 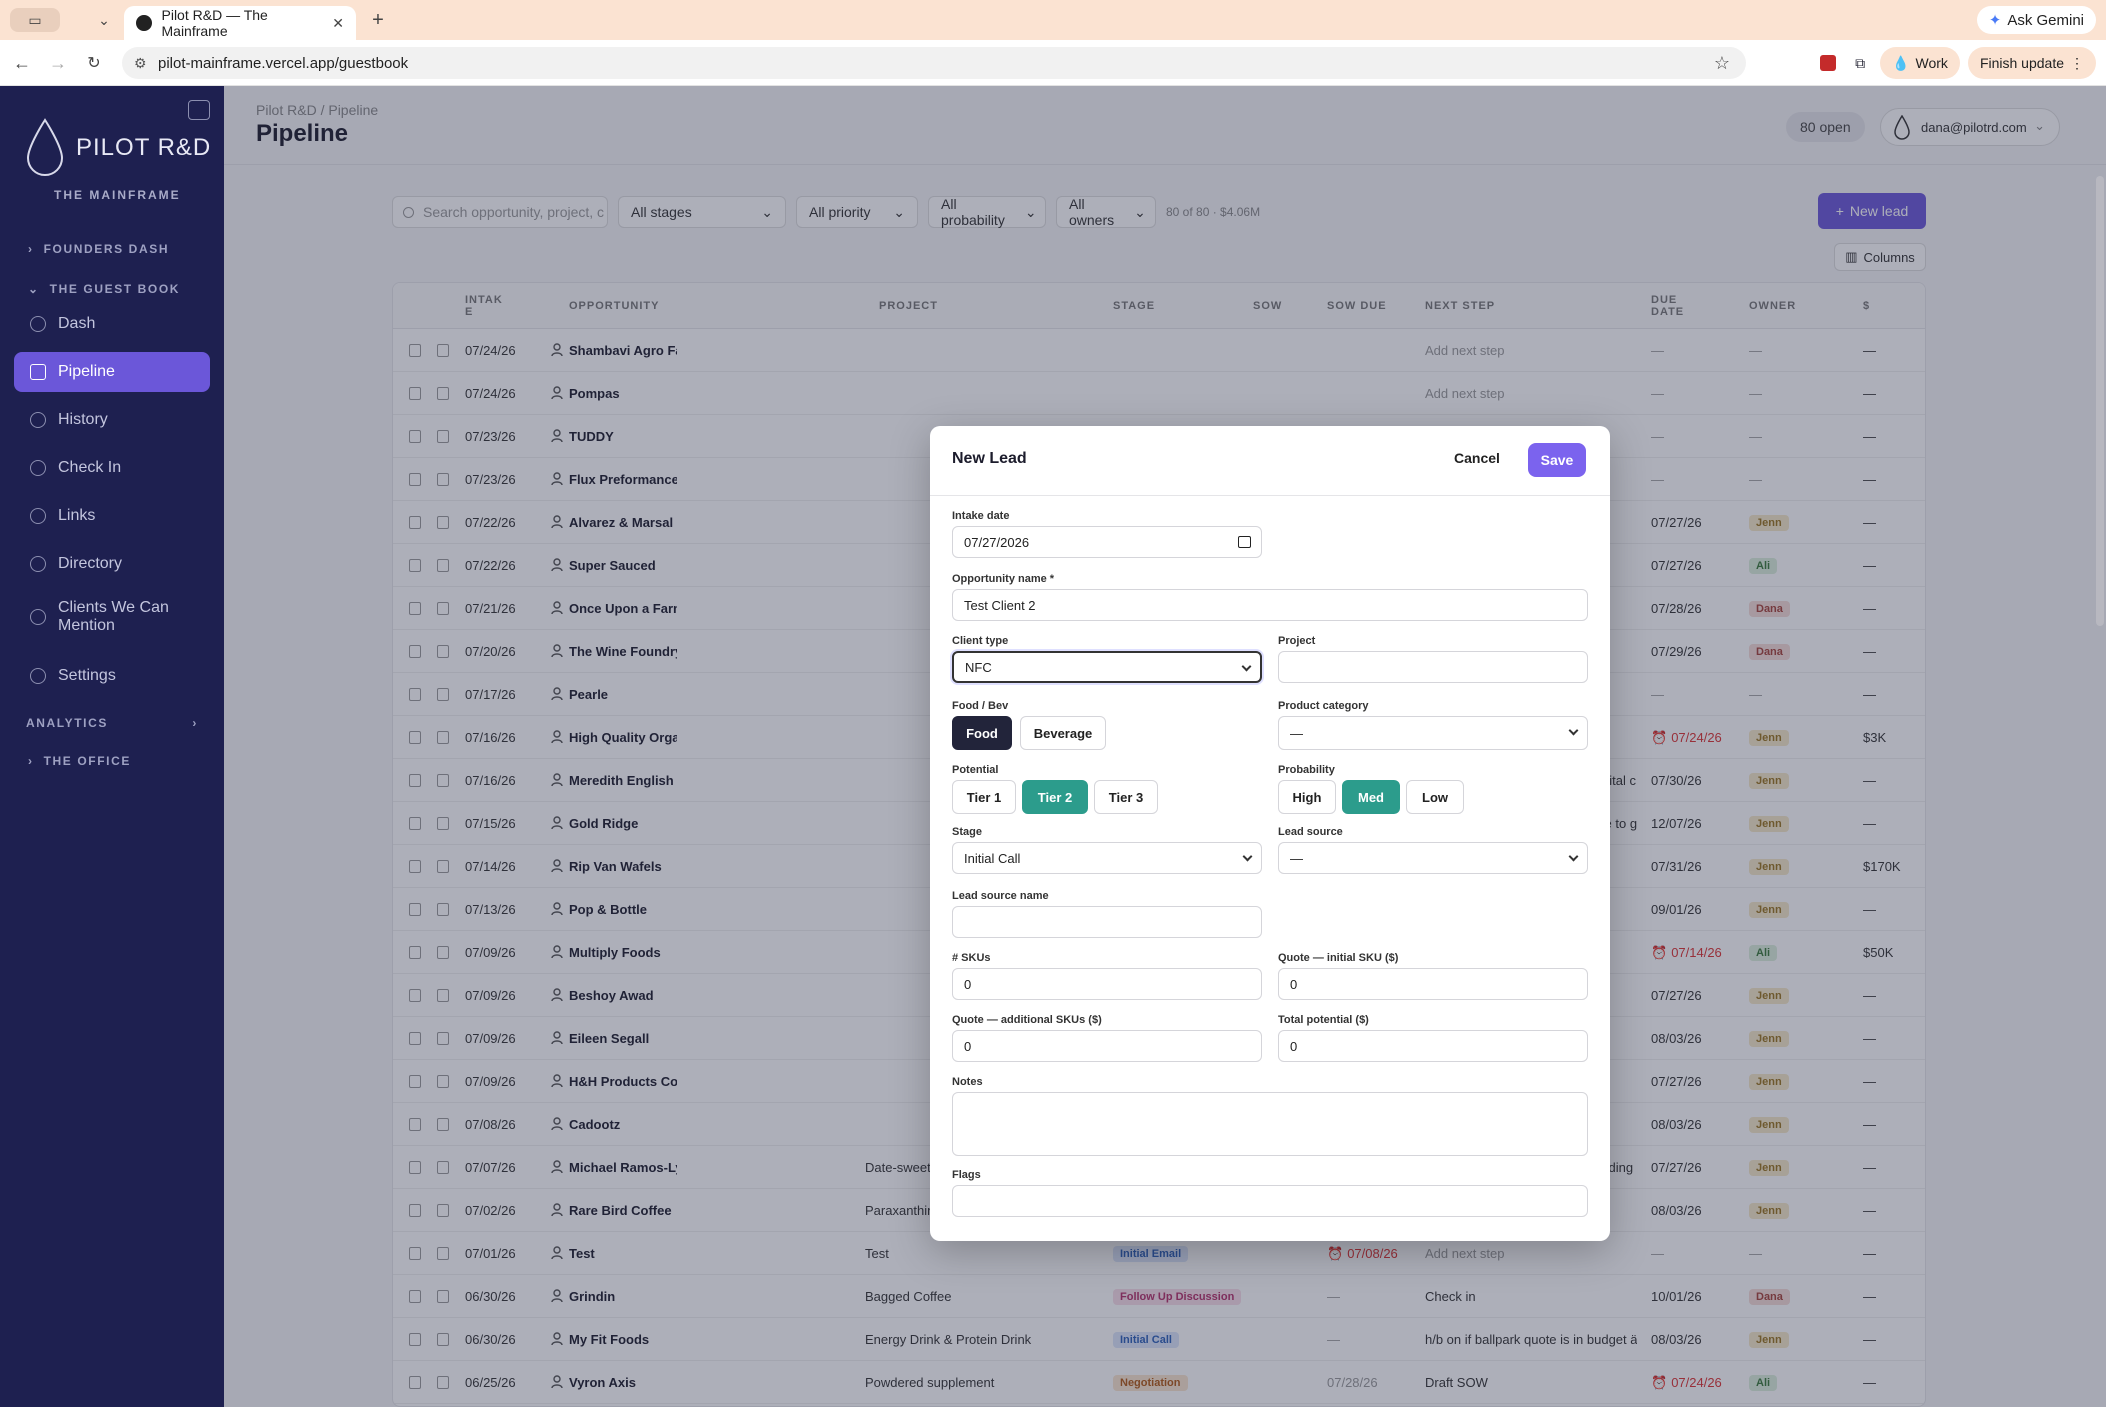 I want to click on url-text: pilot-mainframe.vercel.app/guestbook, so click(x=283, y=63).